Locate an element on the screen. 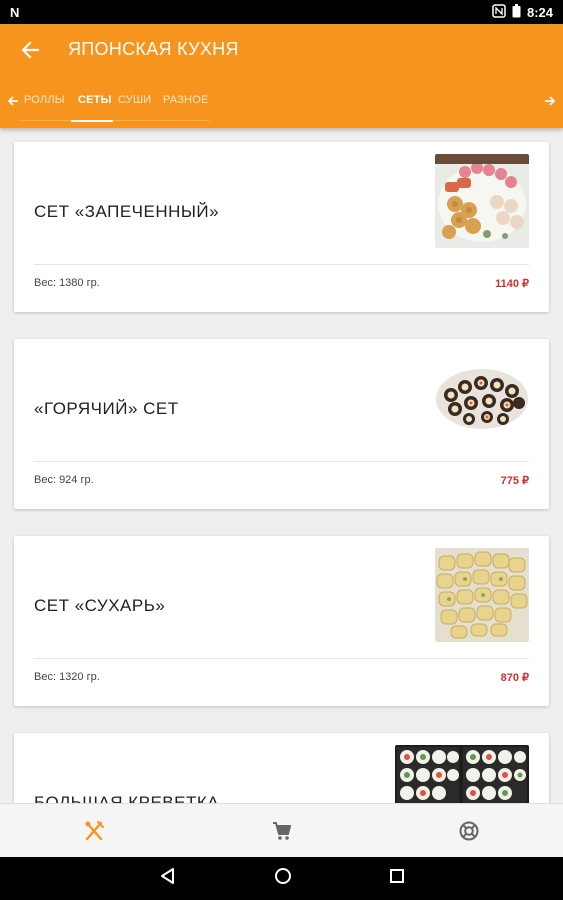  product-card: БОЛЬШАЯ КРЕВЕТКА is located at coordinates (281, 768).